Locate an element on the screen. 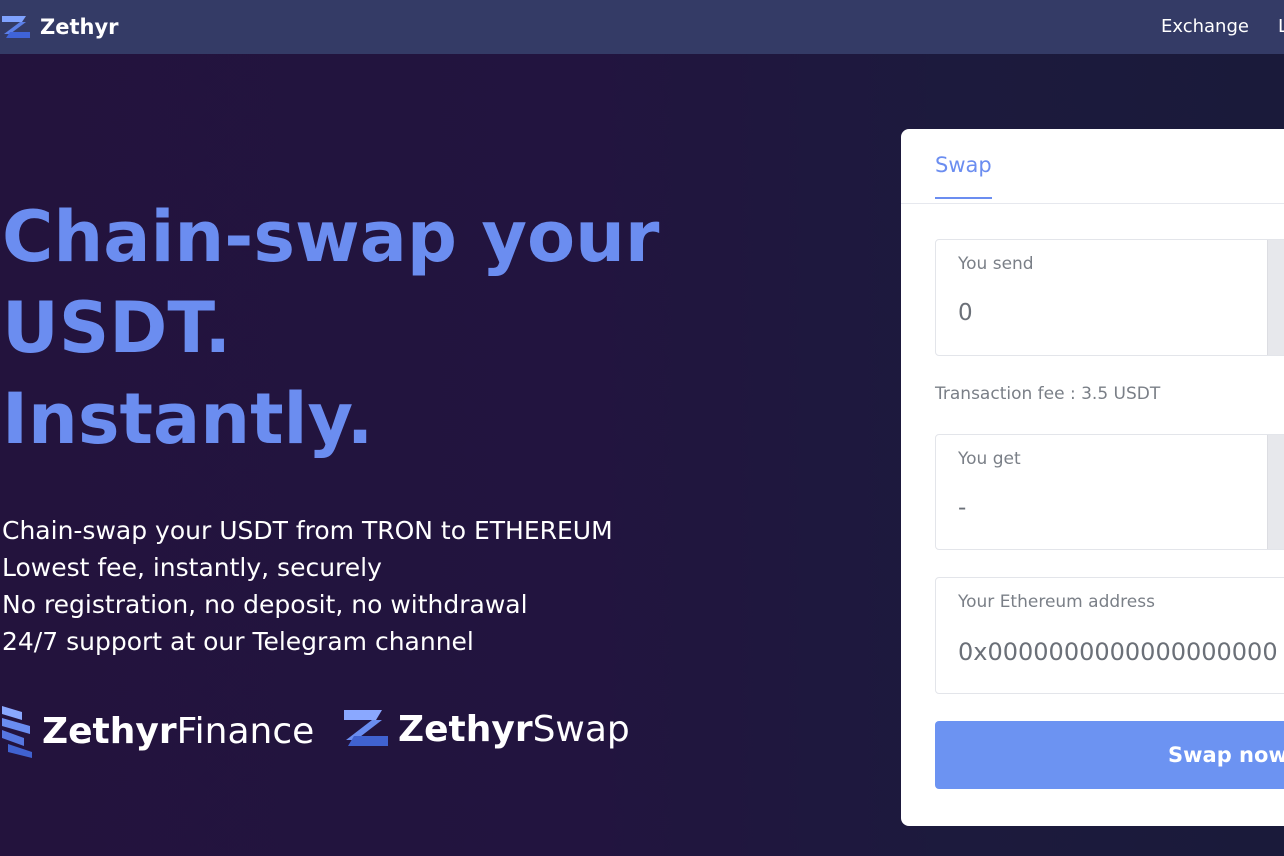 The image size is (1284, 856). brand-finance-bold: Zethyr is located at coordinates (109, 731).